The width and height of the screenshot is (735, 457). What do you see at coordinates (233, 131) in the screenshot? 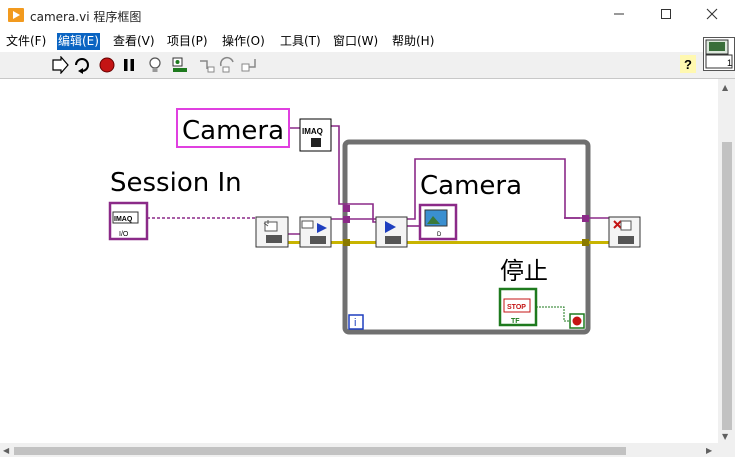
I see `camera-control-label: Camera` at bounding box center [233, 131].